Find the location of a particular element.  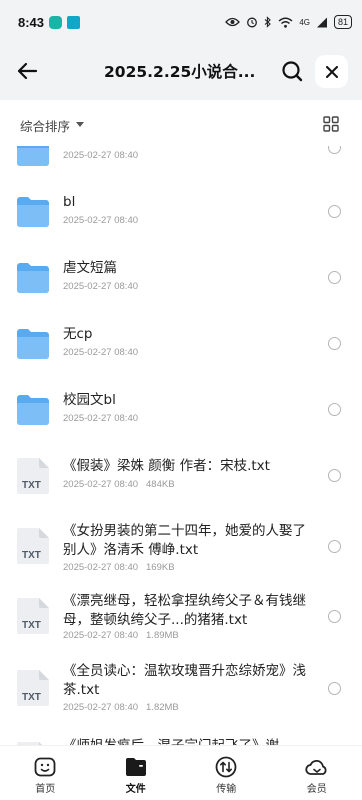

file-name: 《师姐发疯后，混子宗门起飞了》谢 is located at coordinates (188, 741).